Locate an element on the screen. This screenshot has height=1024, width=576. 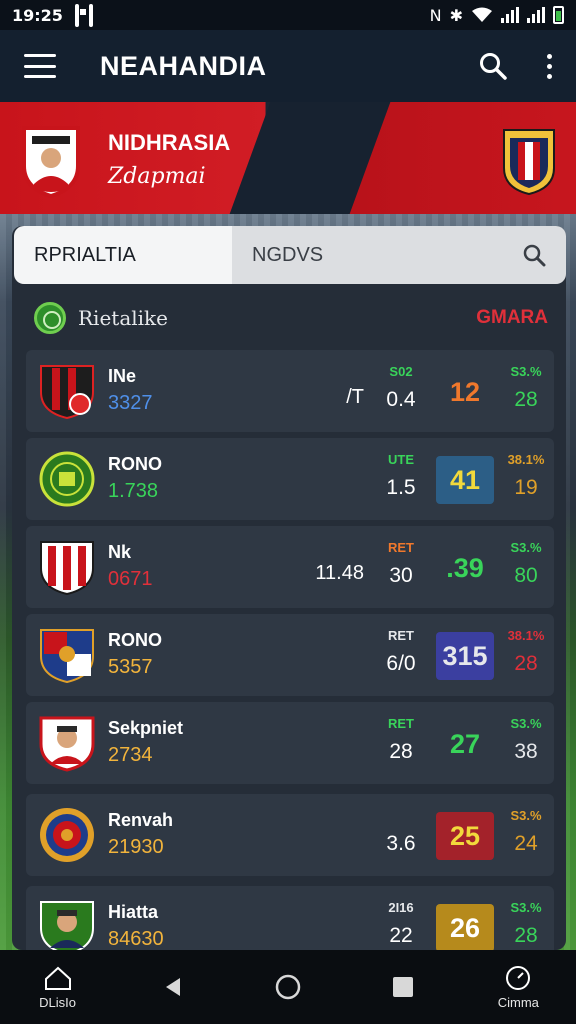
table-row: RONO 5357 RET 6/0 315 38.1% 28 is located at coordinates (290, 655).